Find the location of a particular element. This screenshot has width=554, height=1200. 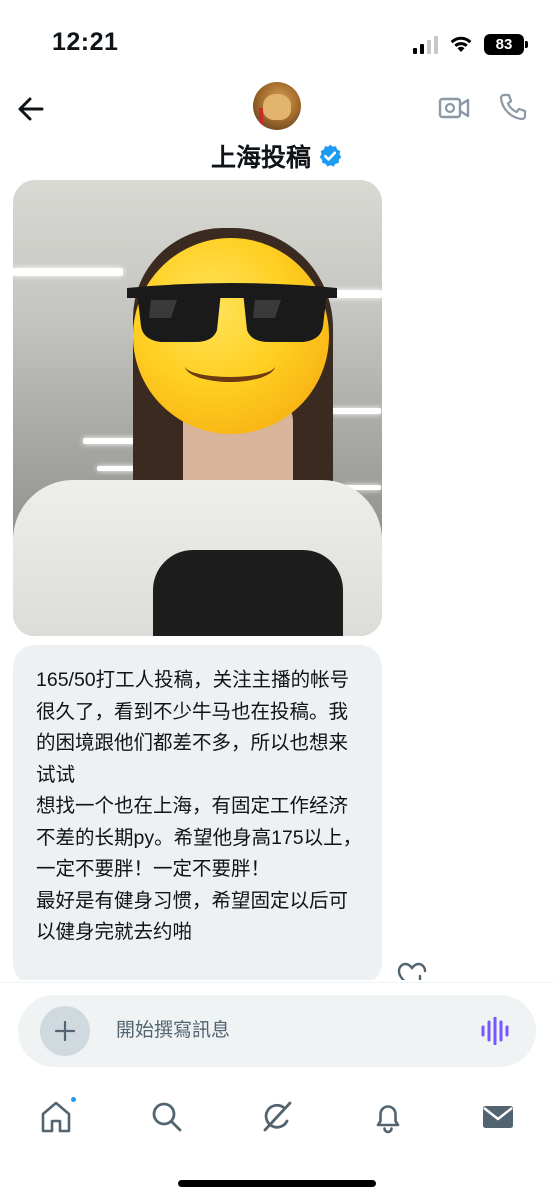

home-icon is located at coordinates (56, 1117).